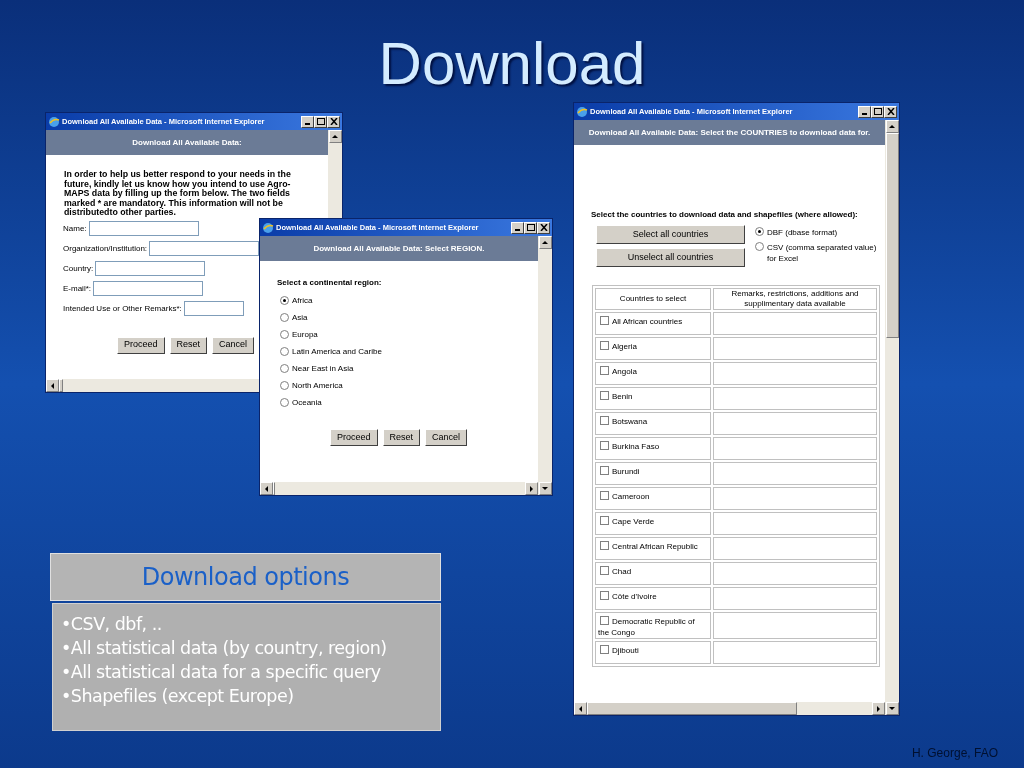 This screenshot has height=768, width=1024. Describe the element at coordinates (187, 142) in the screenshot. I see `page-header: Download All Available Data:` at that location.